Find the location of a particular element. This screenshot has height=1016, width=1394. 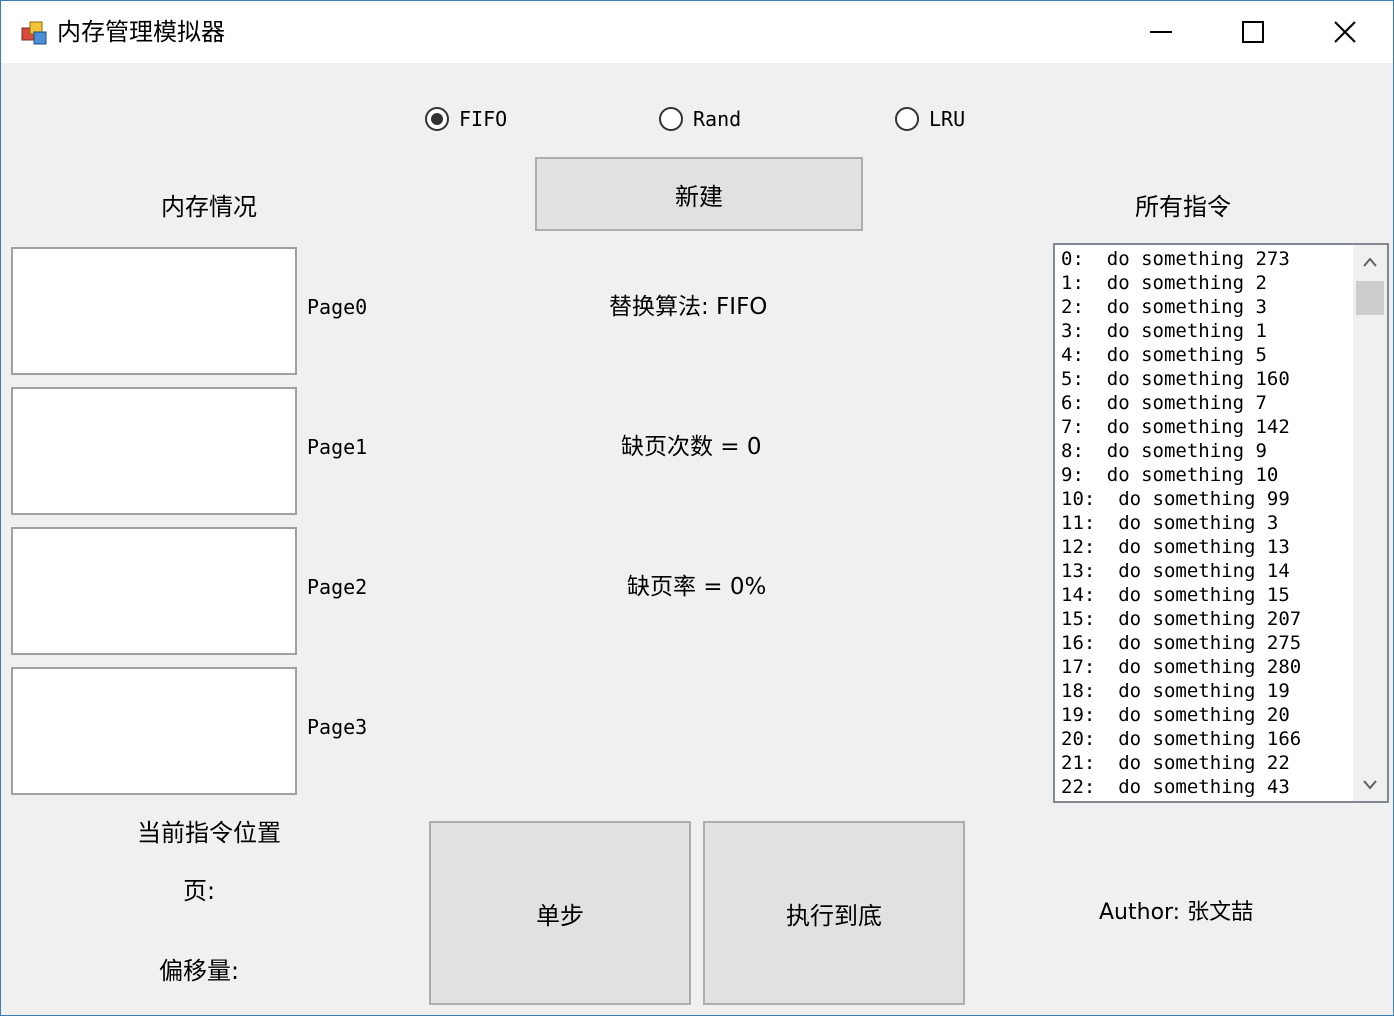

current-page-label: 页: is located at coordinates (199, 891).